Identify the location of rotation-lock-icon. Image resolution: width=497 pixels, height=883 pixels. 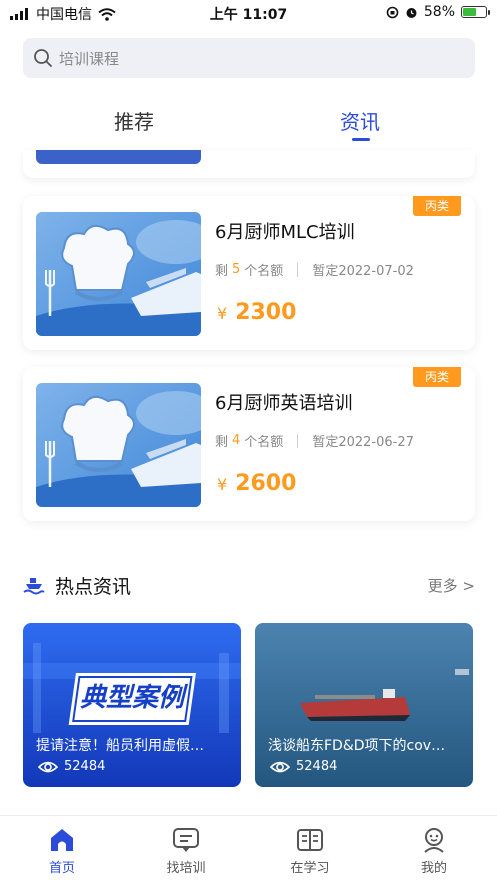
(392, 12).